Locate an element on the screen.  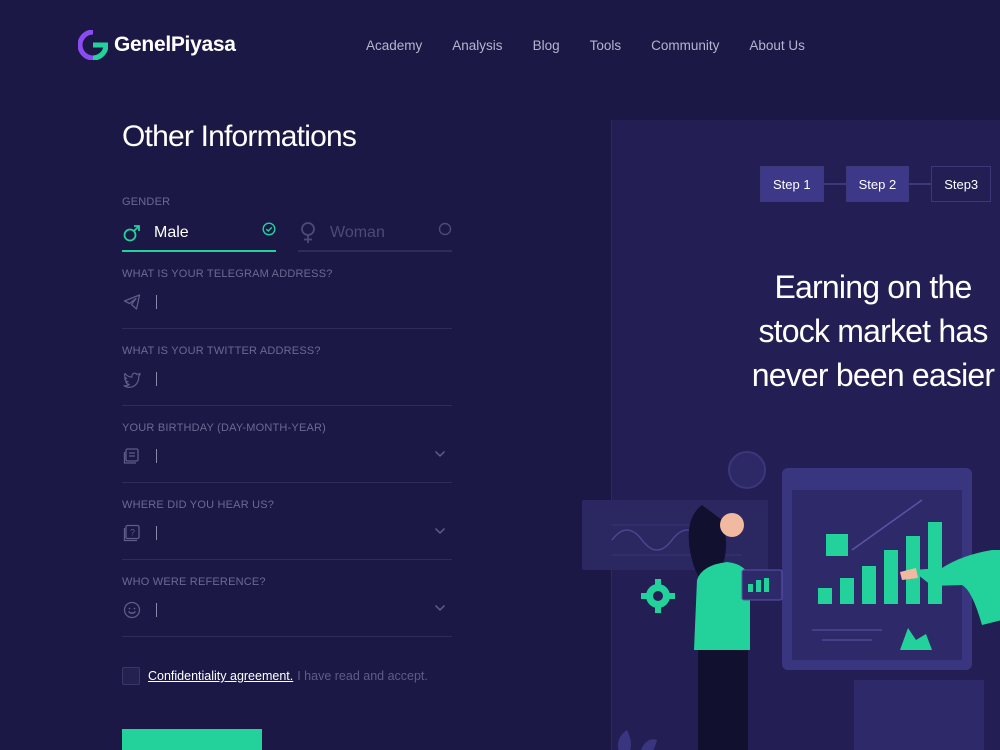
calendar-icon is located at coordinates (132, 456).